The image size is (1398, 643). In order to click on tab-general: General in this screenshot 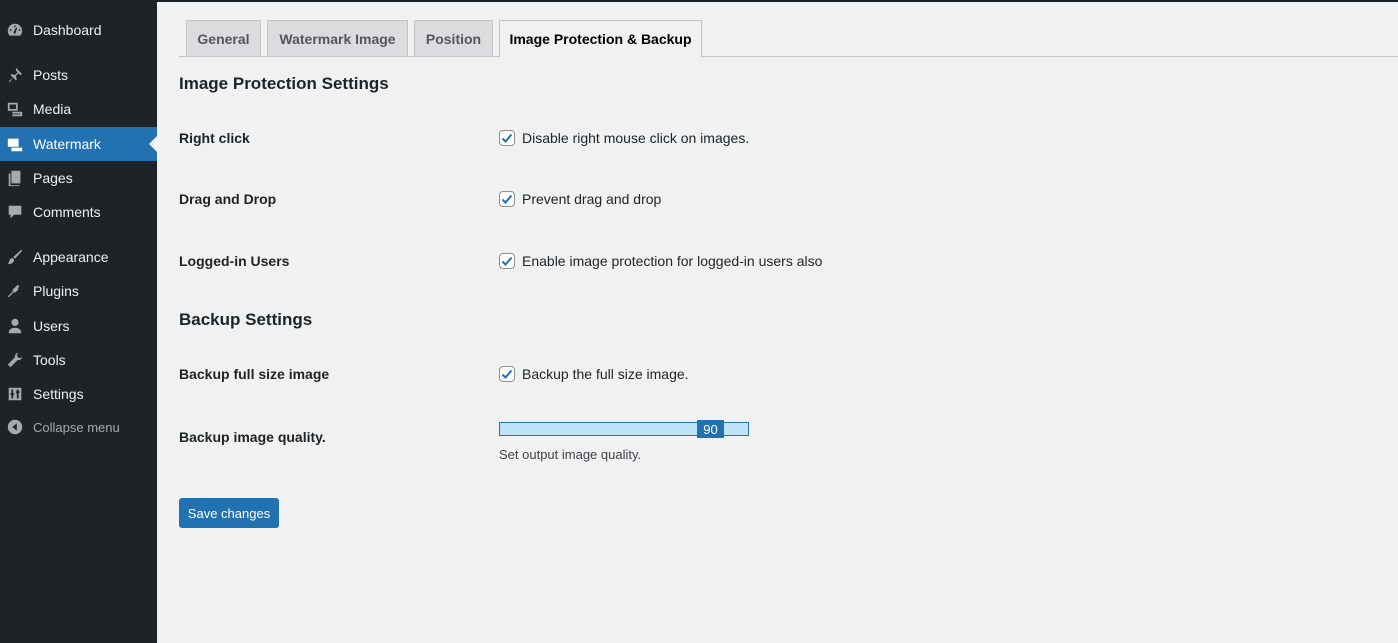, I will do `click(223, 38)`.